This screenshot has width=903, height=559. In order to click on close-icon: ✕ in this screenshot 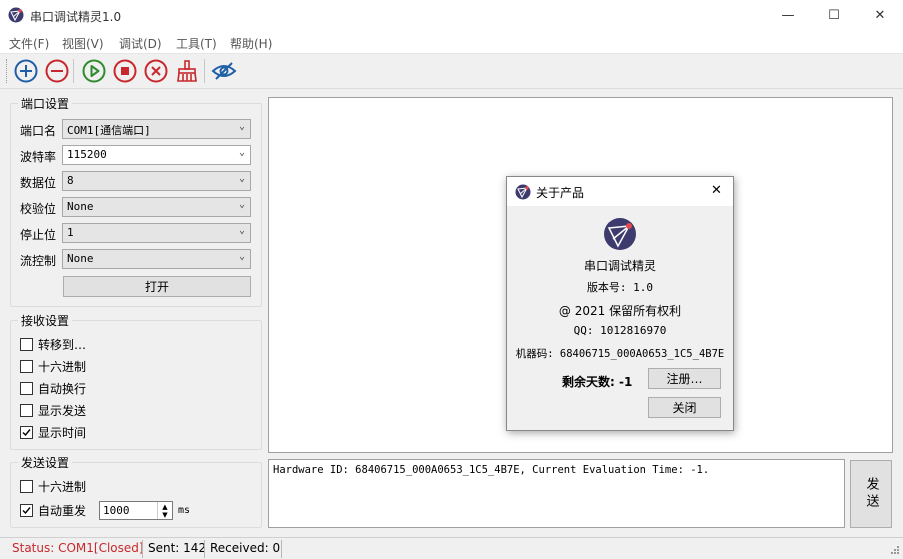, I will do `click(880, 15)`.